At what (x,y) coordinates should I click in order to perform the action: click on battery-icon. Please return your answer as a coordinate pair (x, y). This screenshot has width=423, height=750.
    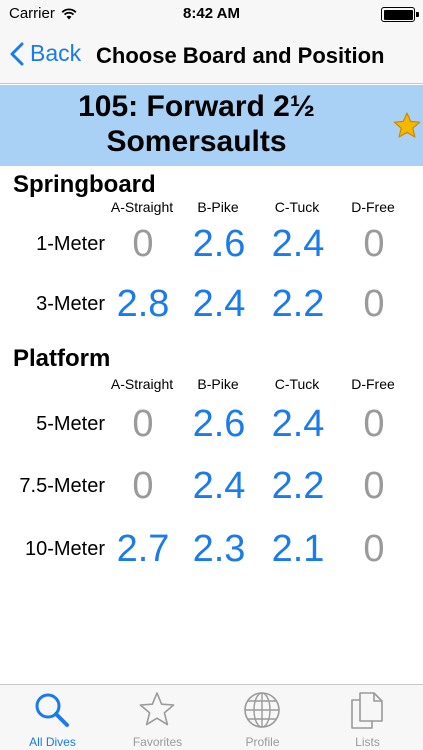
    Looking at the image, I should click on (400, 14).